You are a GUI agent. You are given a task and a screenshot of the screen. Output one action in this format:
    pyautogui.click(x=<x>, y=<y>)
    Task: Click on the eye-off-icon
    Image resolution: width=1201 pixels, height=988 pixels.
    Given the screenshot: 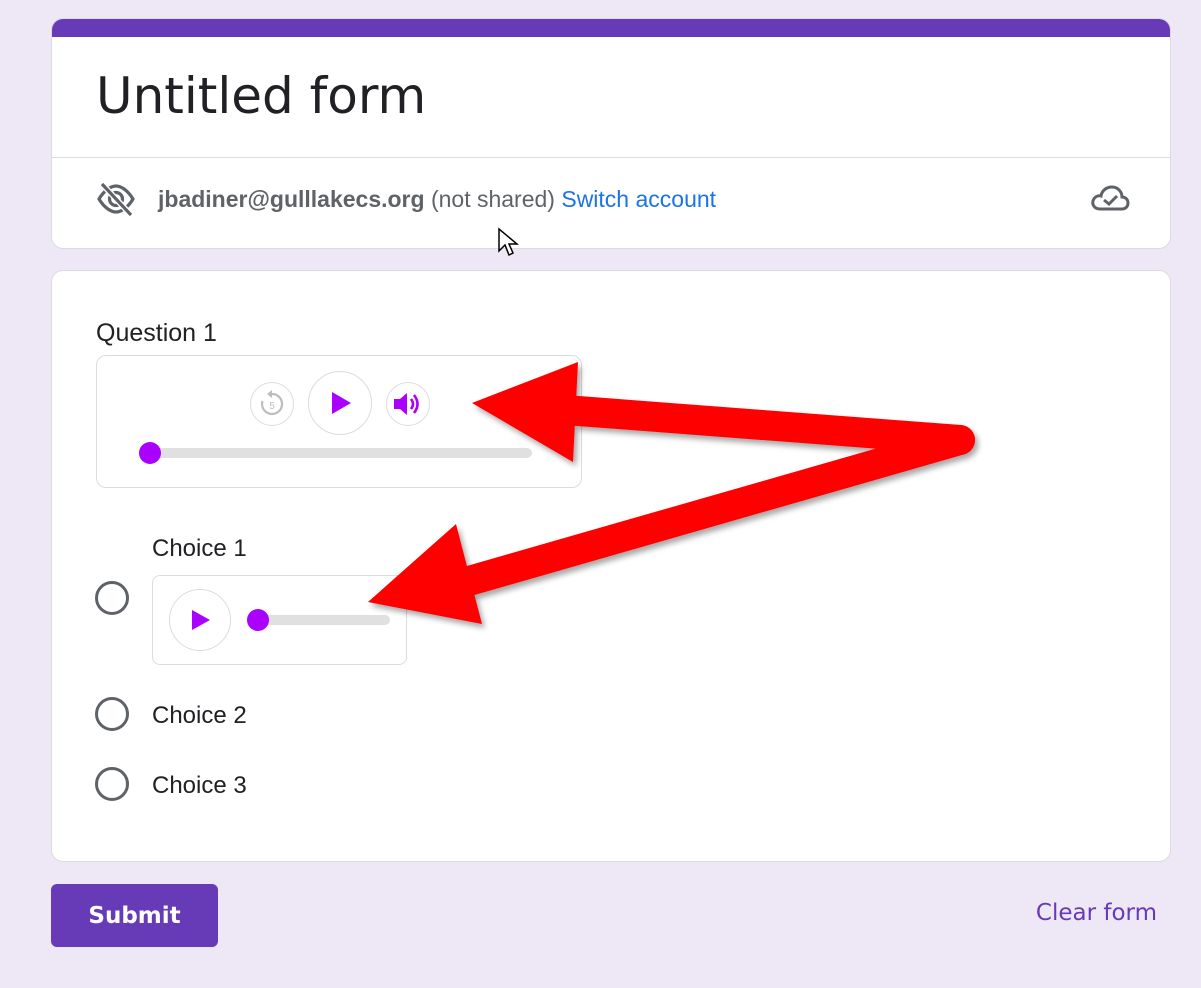 What is the action you would take?
    pyautogui.click(x=116, y=199)
    